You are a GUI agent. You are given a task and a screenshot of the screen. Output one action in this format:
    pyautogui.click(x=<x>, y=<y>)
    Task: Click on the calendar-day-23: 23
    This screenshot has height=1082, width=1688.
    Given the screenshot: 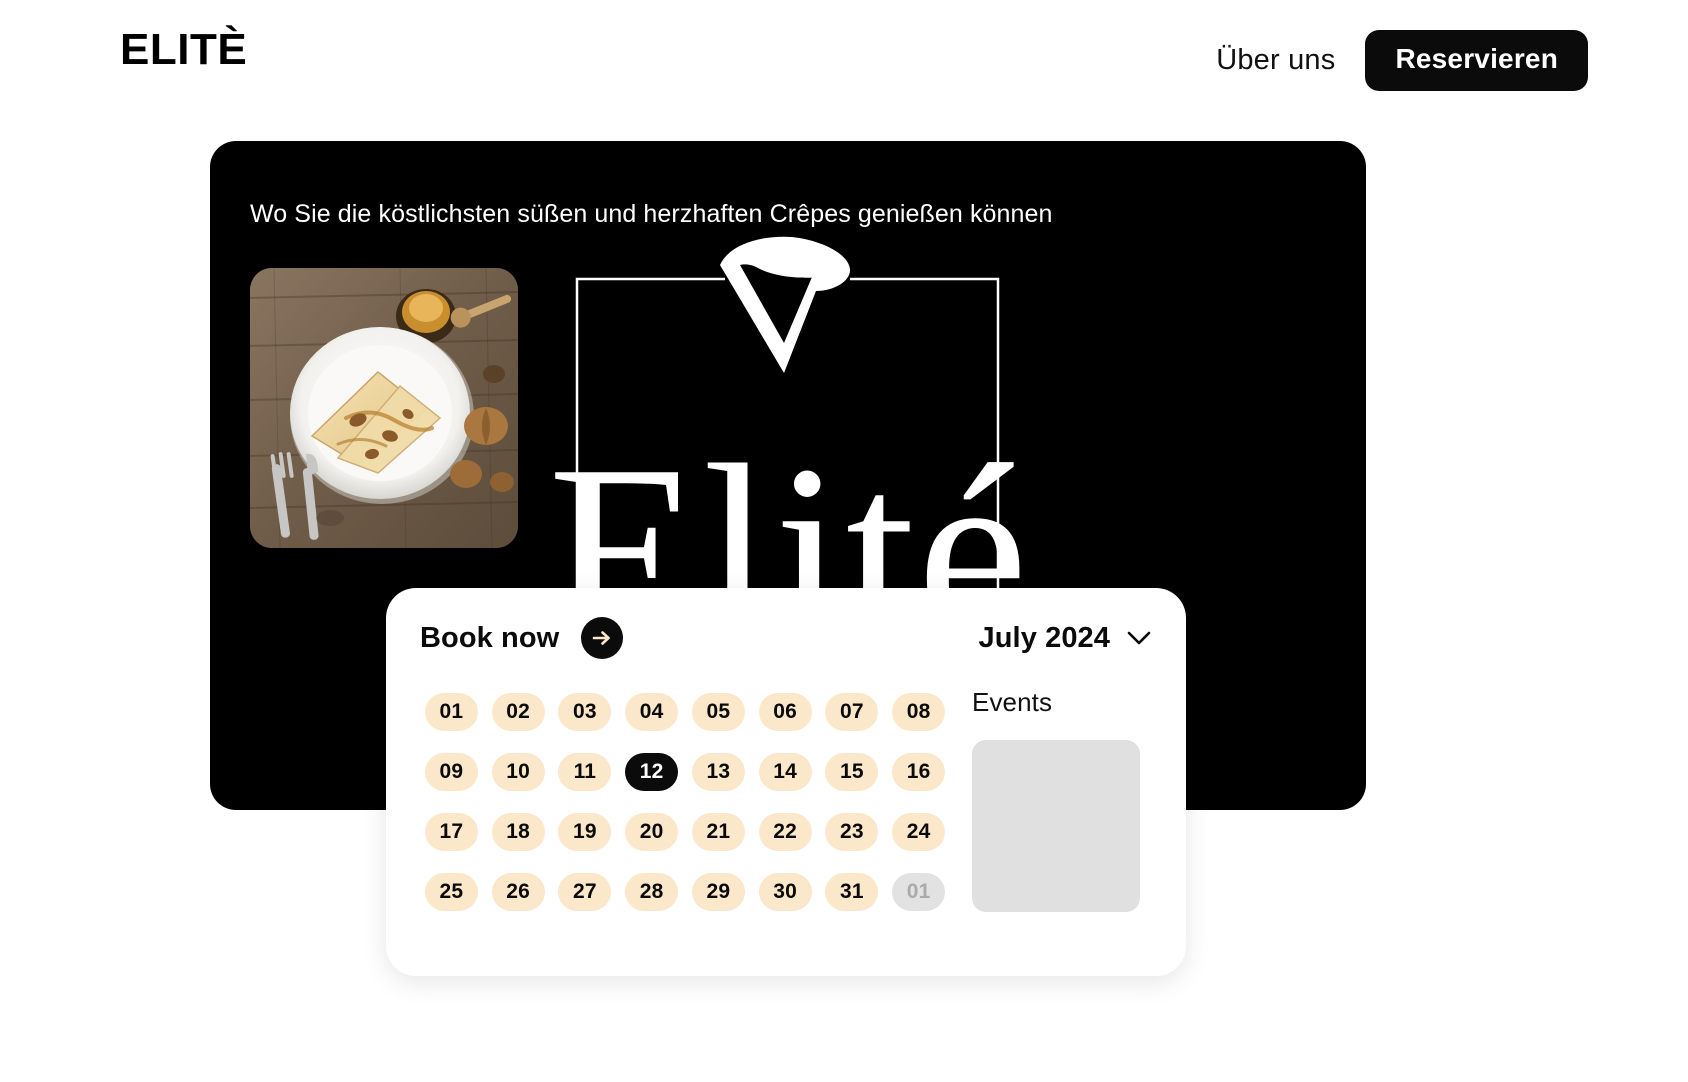 What is the action you would take?
    pyautogui.click(x=852, y=832)
    